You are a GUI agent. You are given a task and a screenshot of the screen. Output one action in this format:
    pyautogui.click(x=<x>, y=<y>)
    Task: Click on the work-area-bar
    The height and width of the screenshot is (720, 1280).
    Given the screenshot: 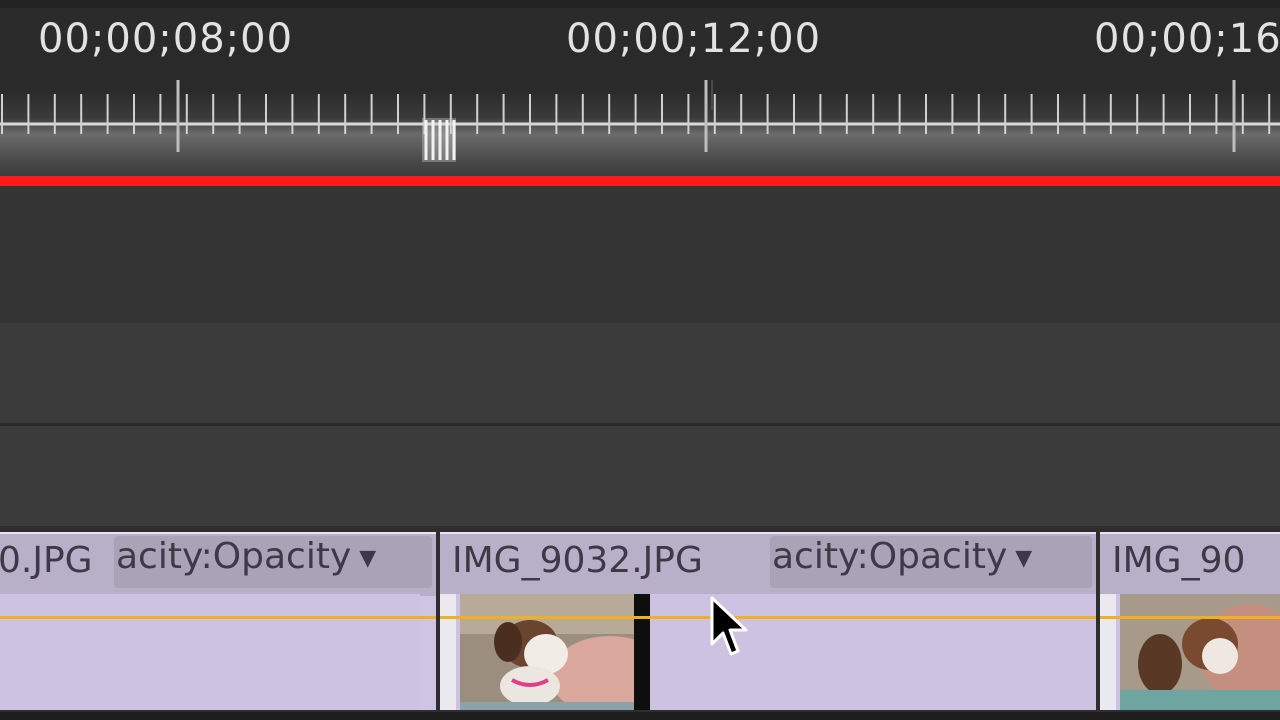 What is the action you would take?
    pyautogui.click(x=640, y=181)
    